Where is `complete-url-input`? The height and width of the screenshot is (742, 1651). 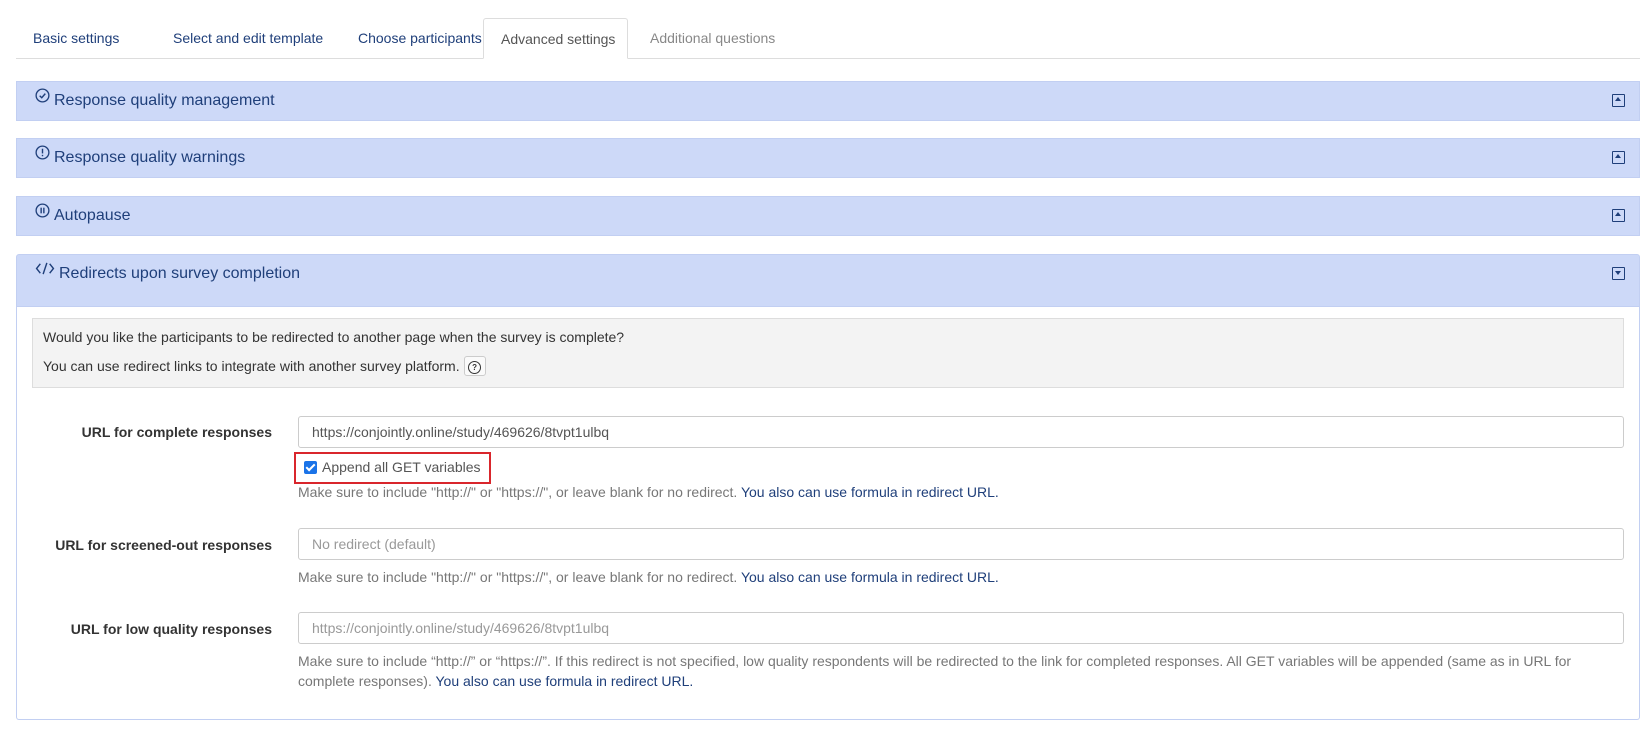
complete-url-input is located at coordinates (961, 432).